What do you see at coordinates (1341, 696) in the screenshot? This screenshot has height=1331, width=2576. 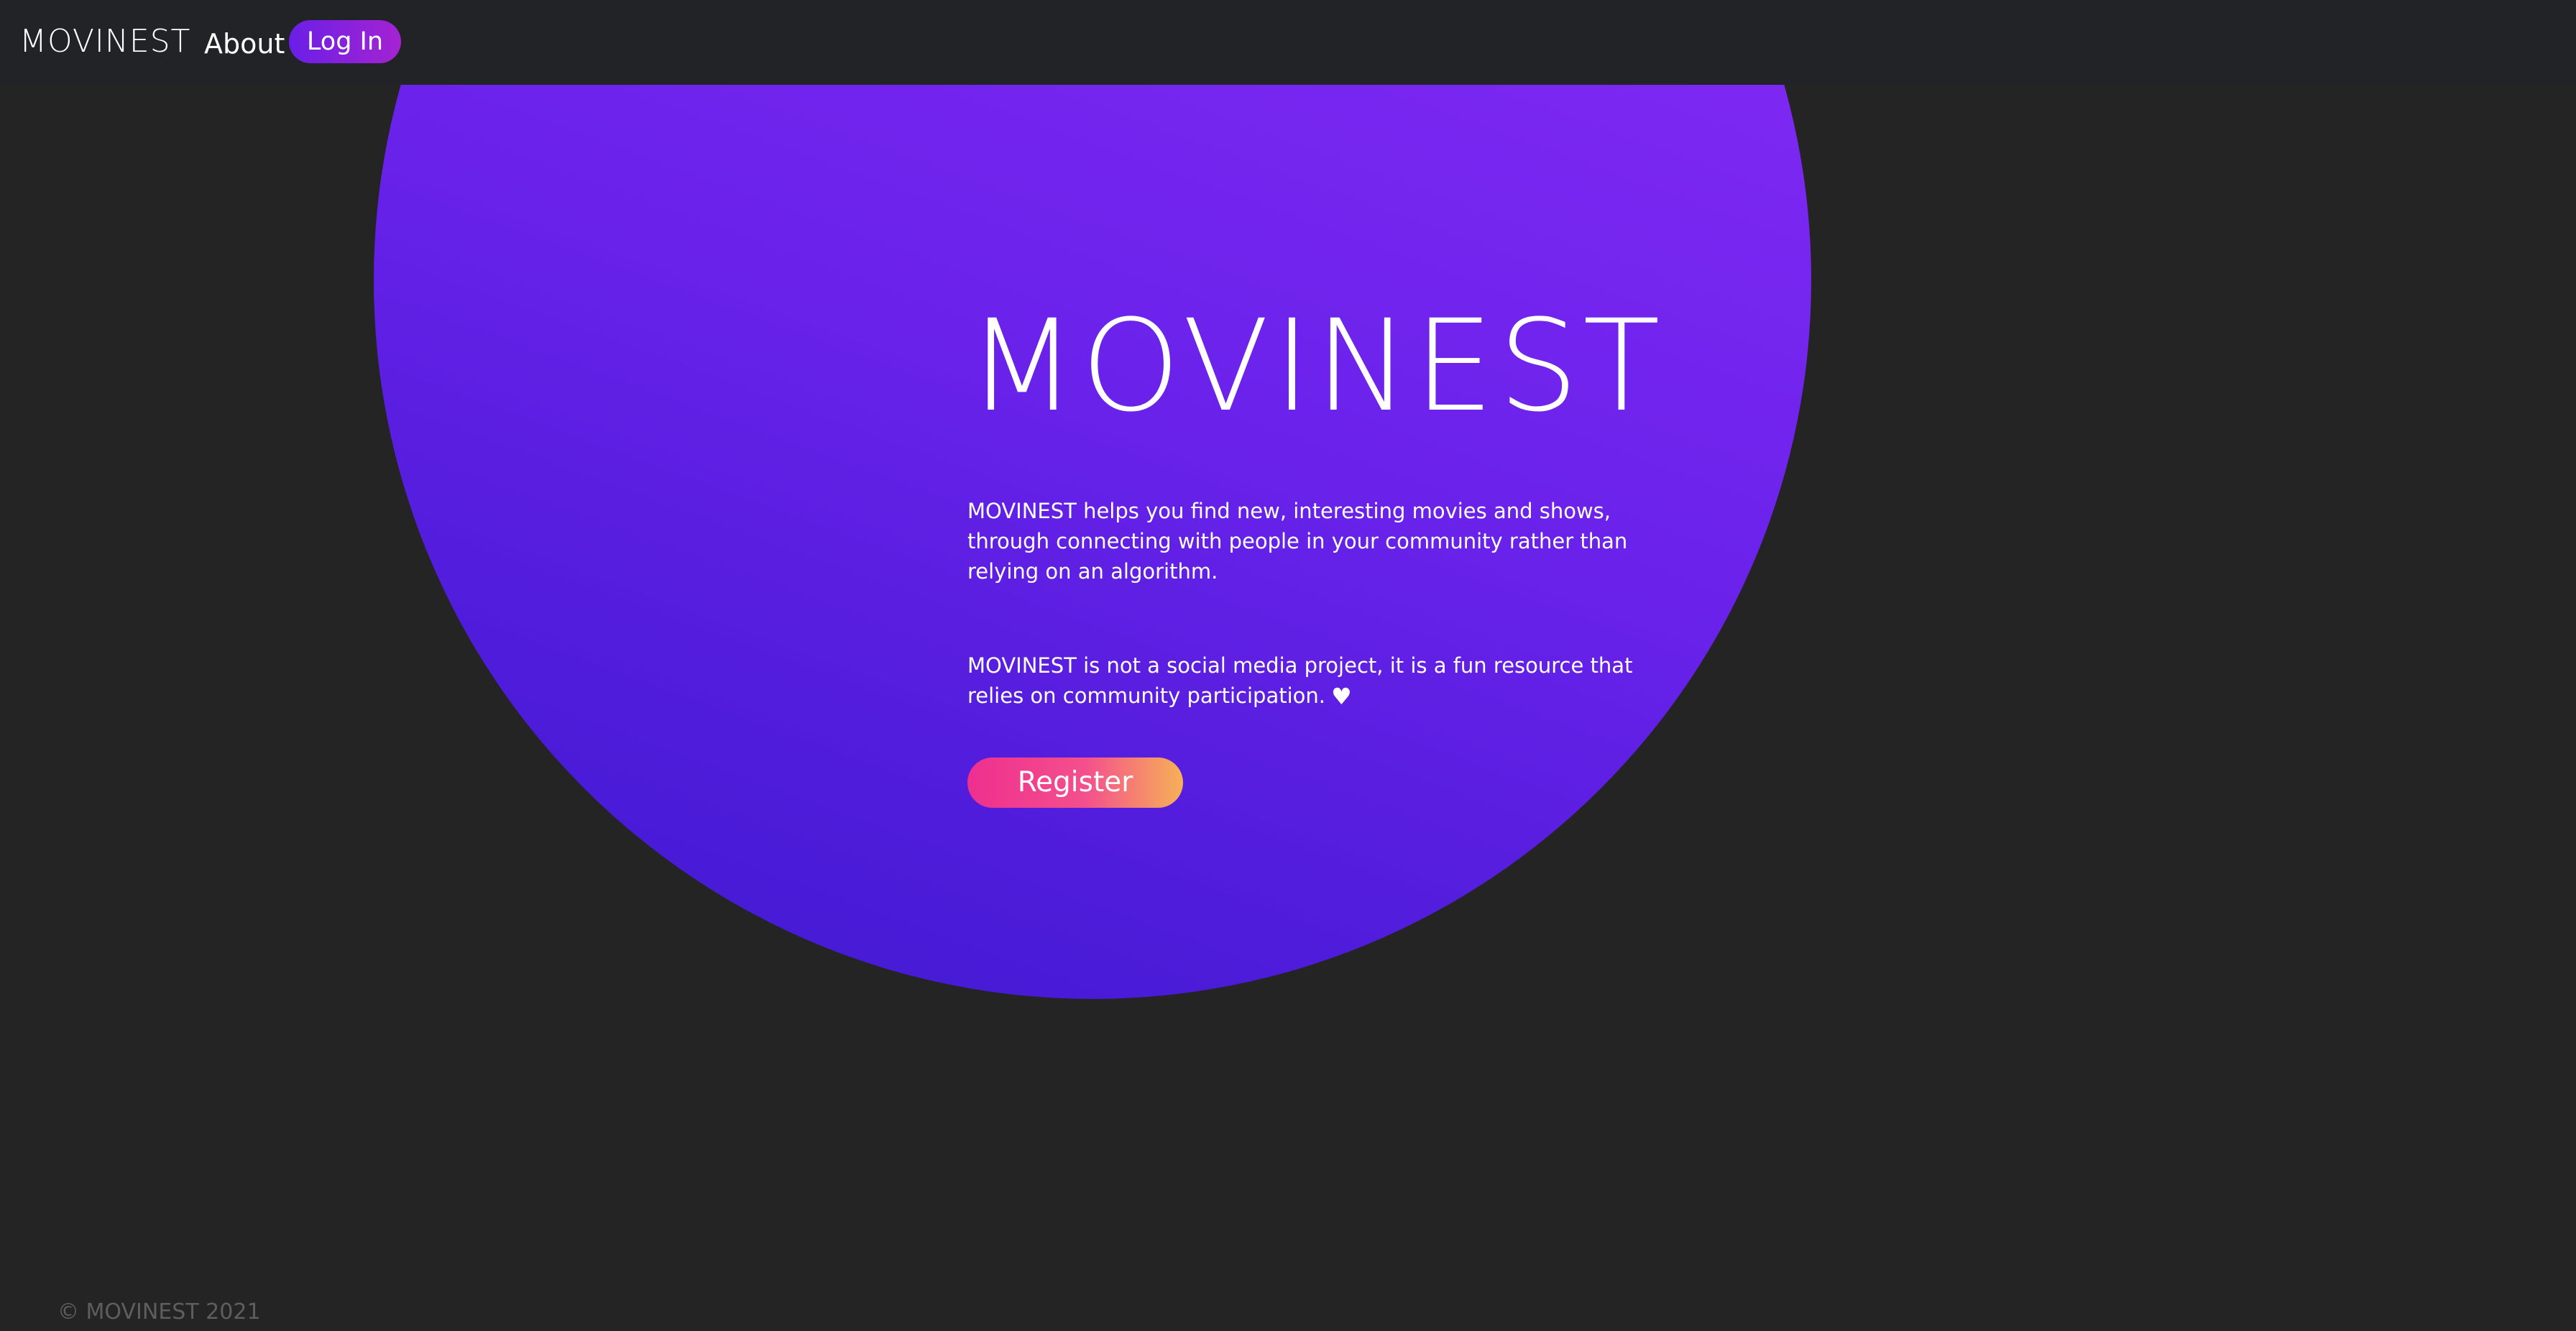 I see `heart-icon: ♥` at bounding box center [1341, 696].